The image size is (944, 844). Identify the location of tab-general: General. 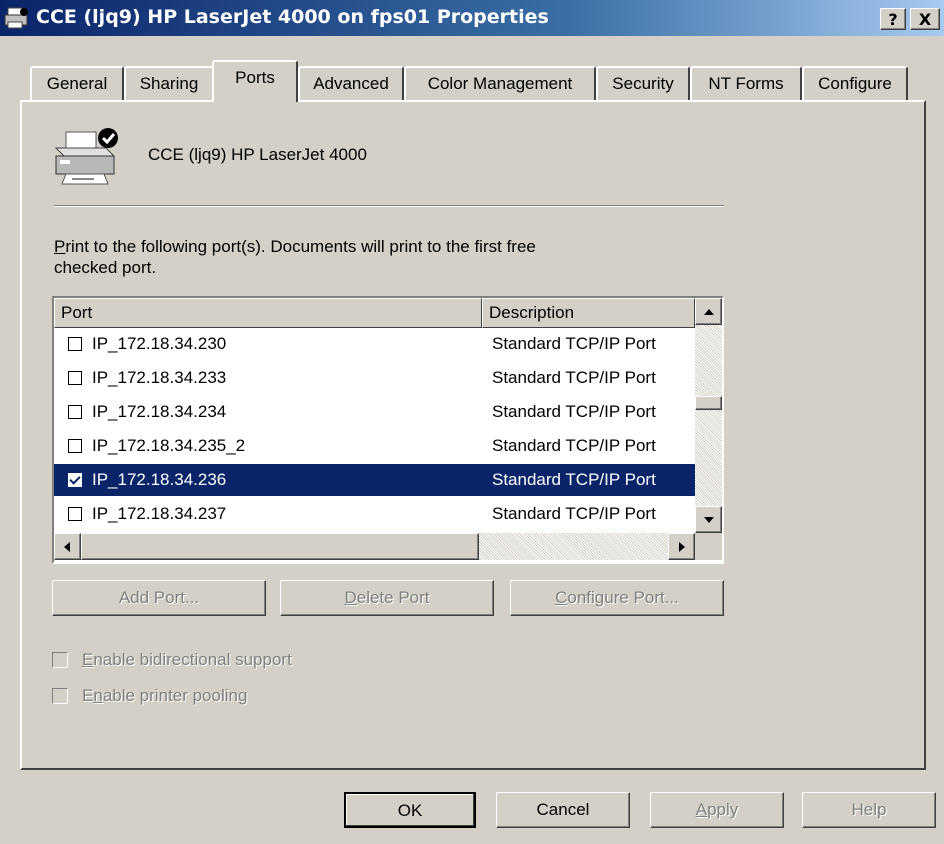
(77, 83).